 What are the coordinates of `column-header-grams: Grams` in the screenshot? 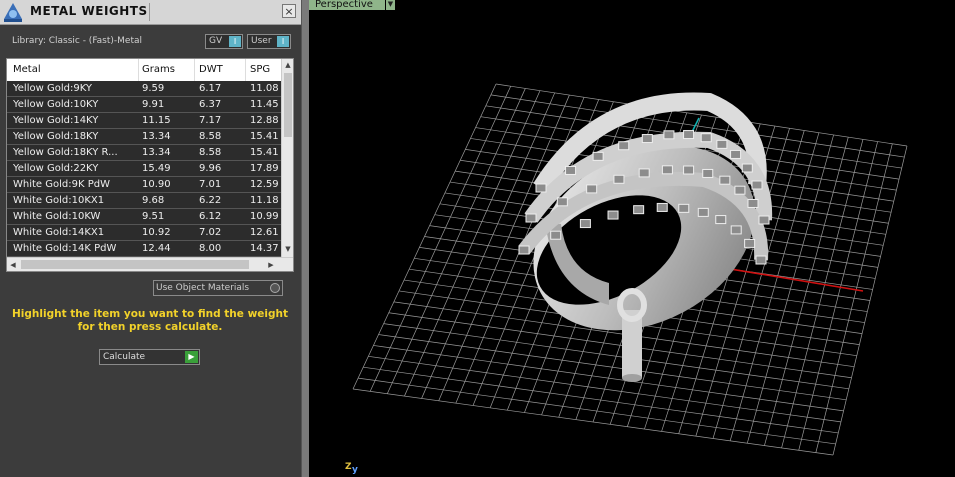 It's located at (158, 69).